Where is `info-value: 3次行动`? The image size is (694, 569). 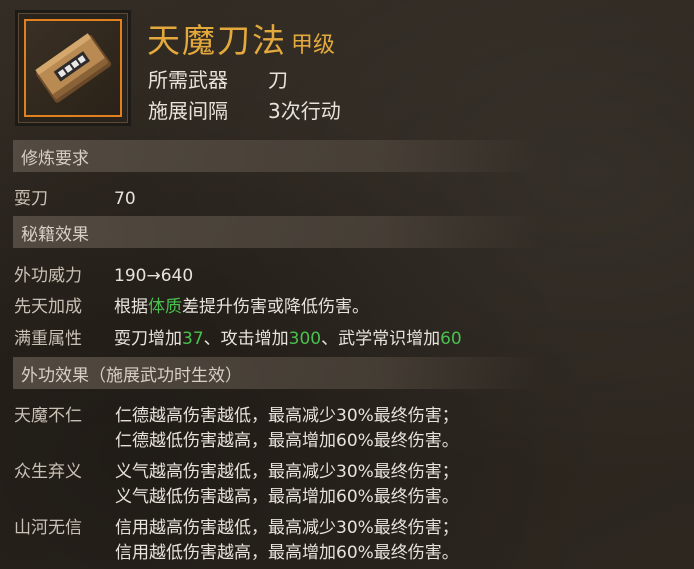 info-value: 3次行动 is located at coordinates (304, 111).